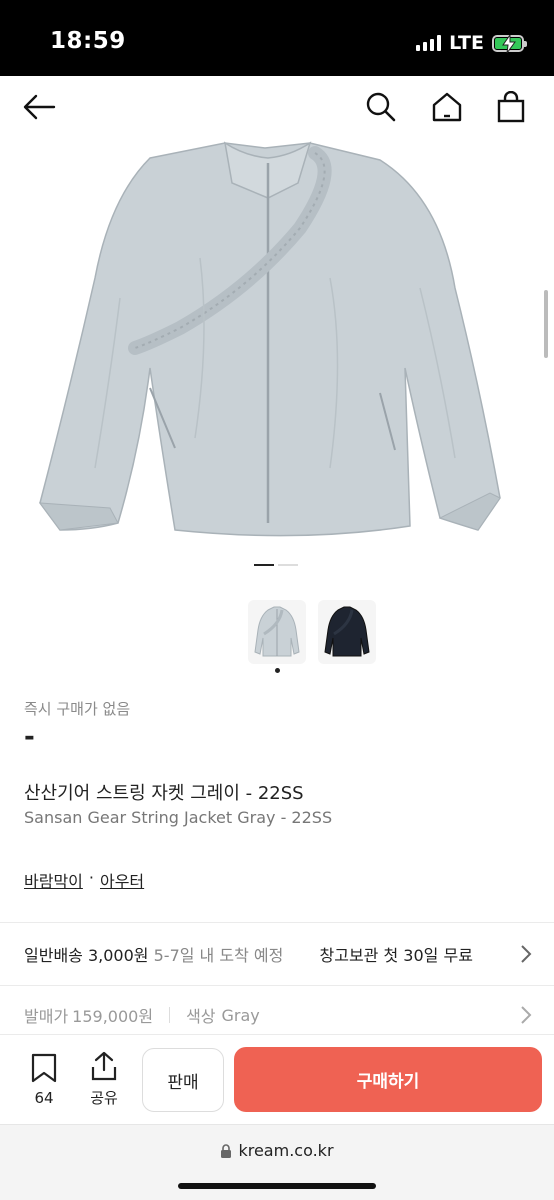 The height and width of the screenshot is (1200, 554). Describe the element at coordinates (466, 43) in the screenshot. I see `network-label: LTE` at that location.